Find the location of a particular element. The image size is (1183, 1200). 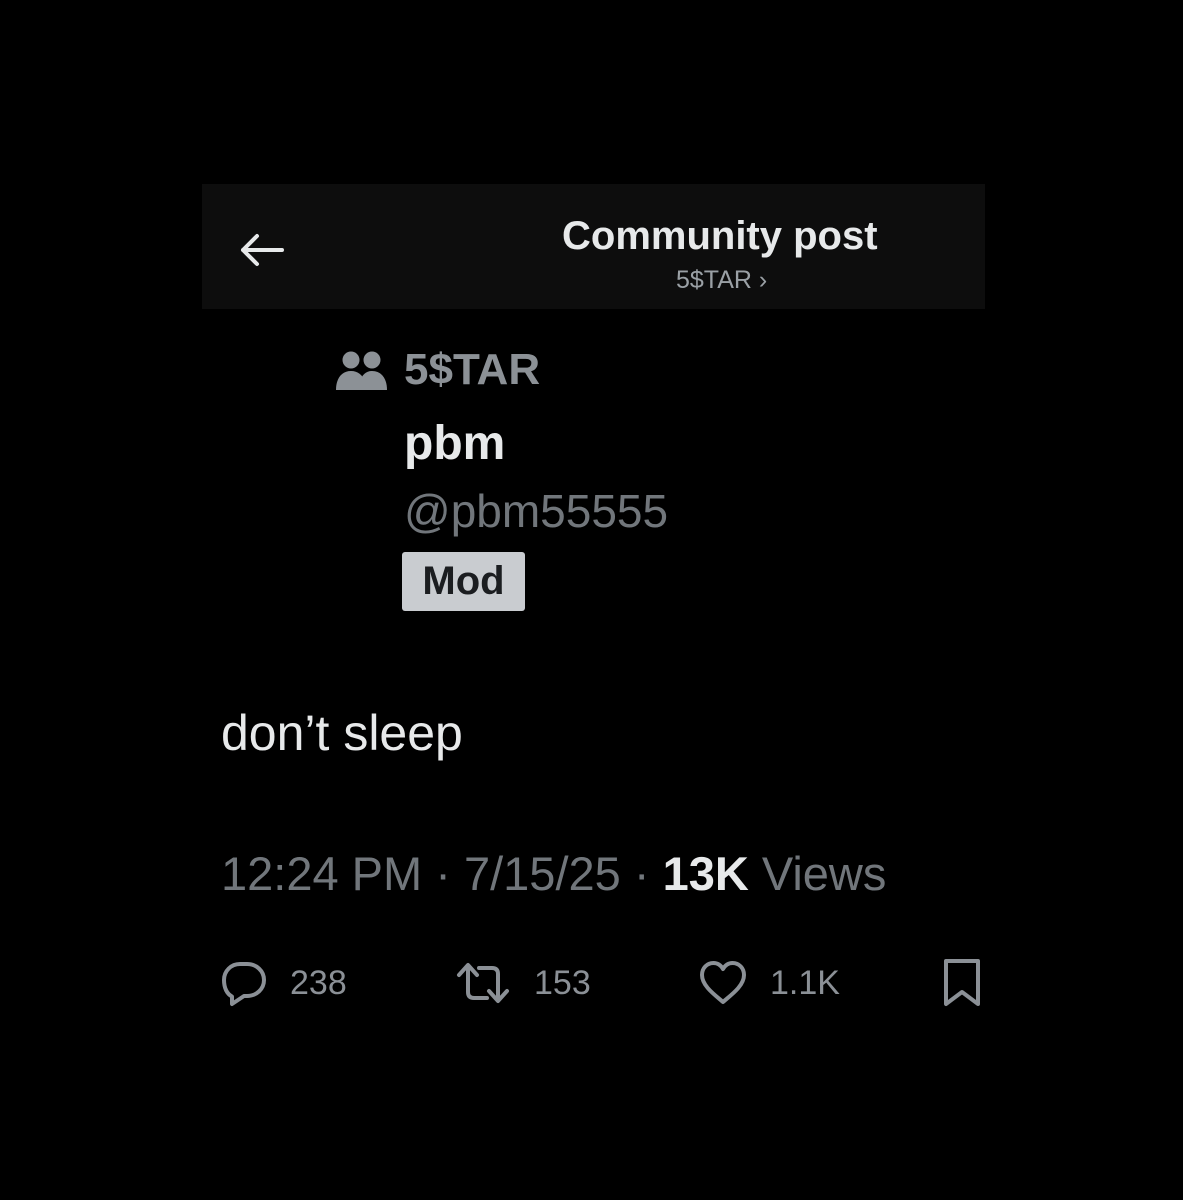

post-time: 12:24 PM is located at coordinates (321, 873).